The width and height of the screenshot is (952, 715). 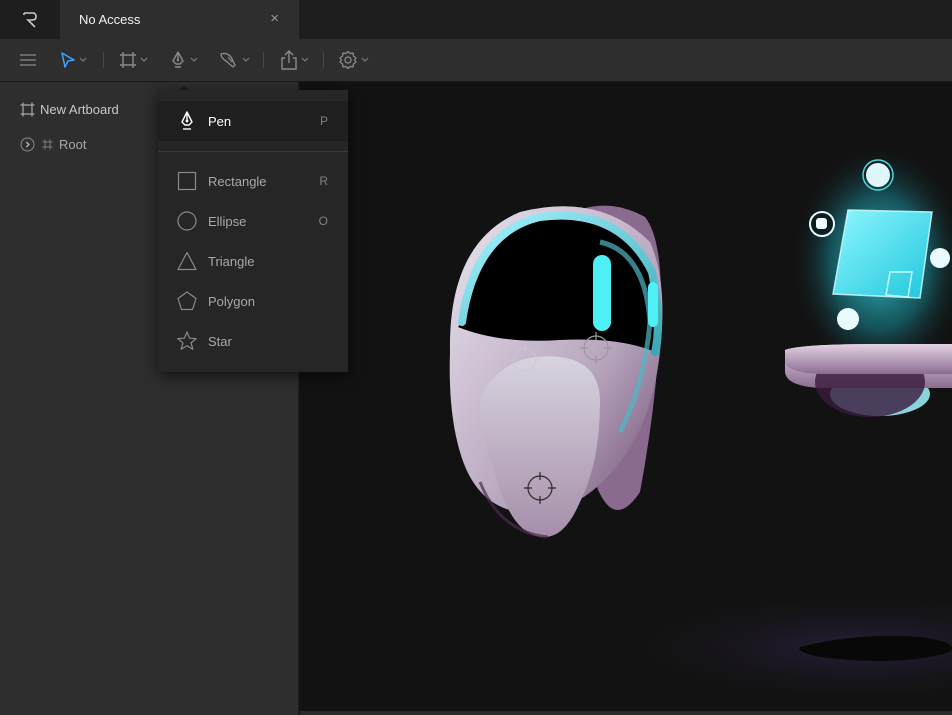 I want to click on settings-button, so click(x=353, y=60).